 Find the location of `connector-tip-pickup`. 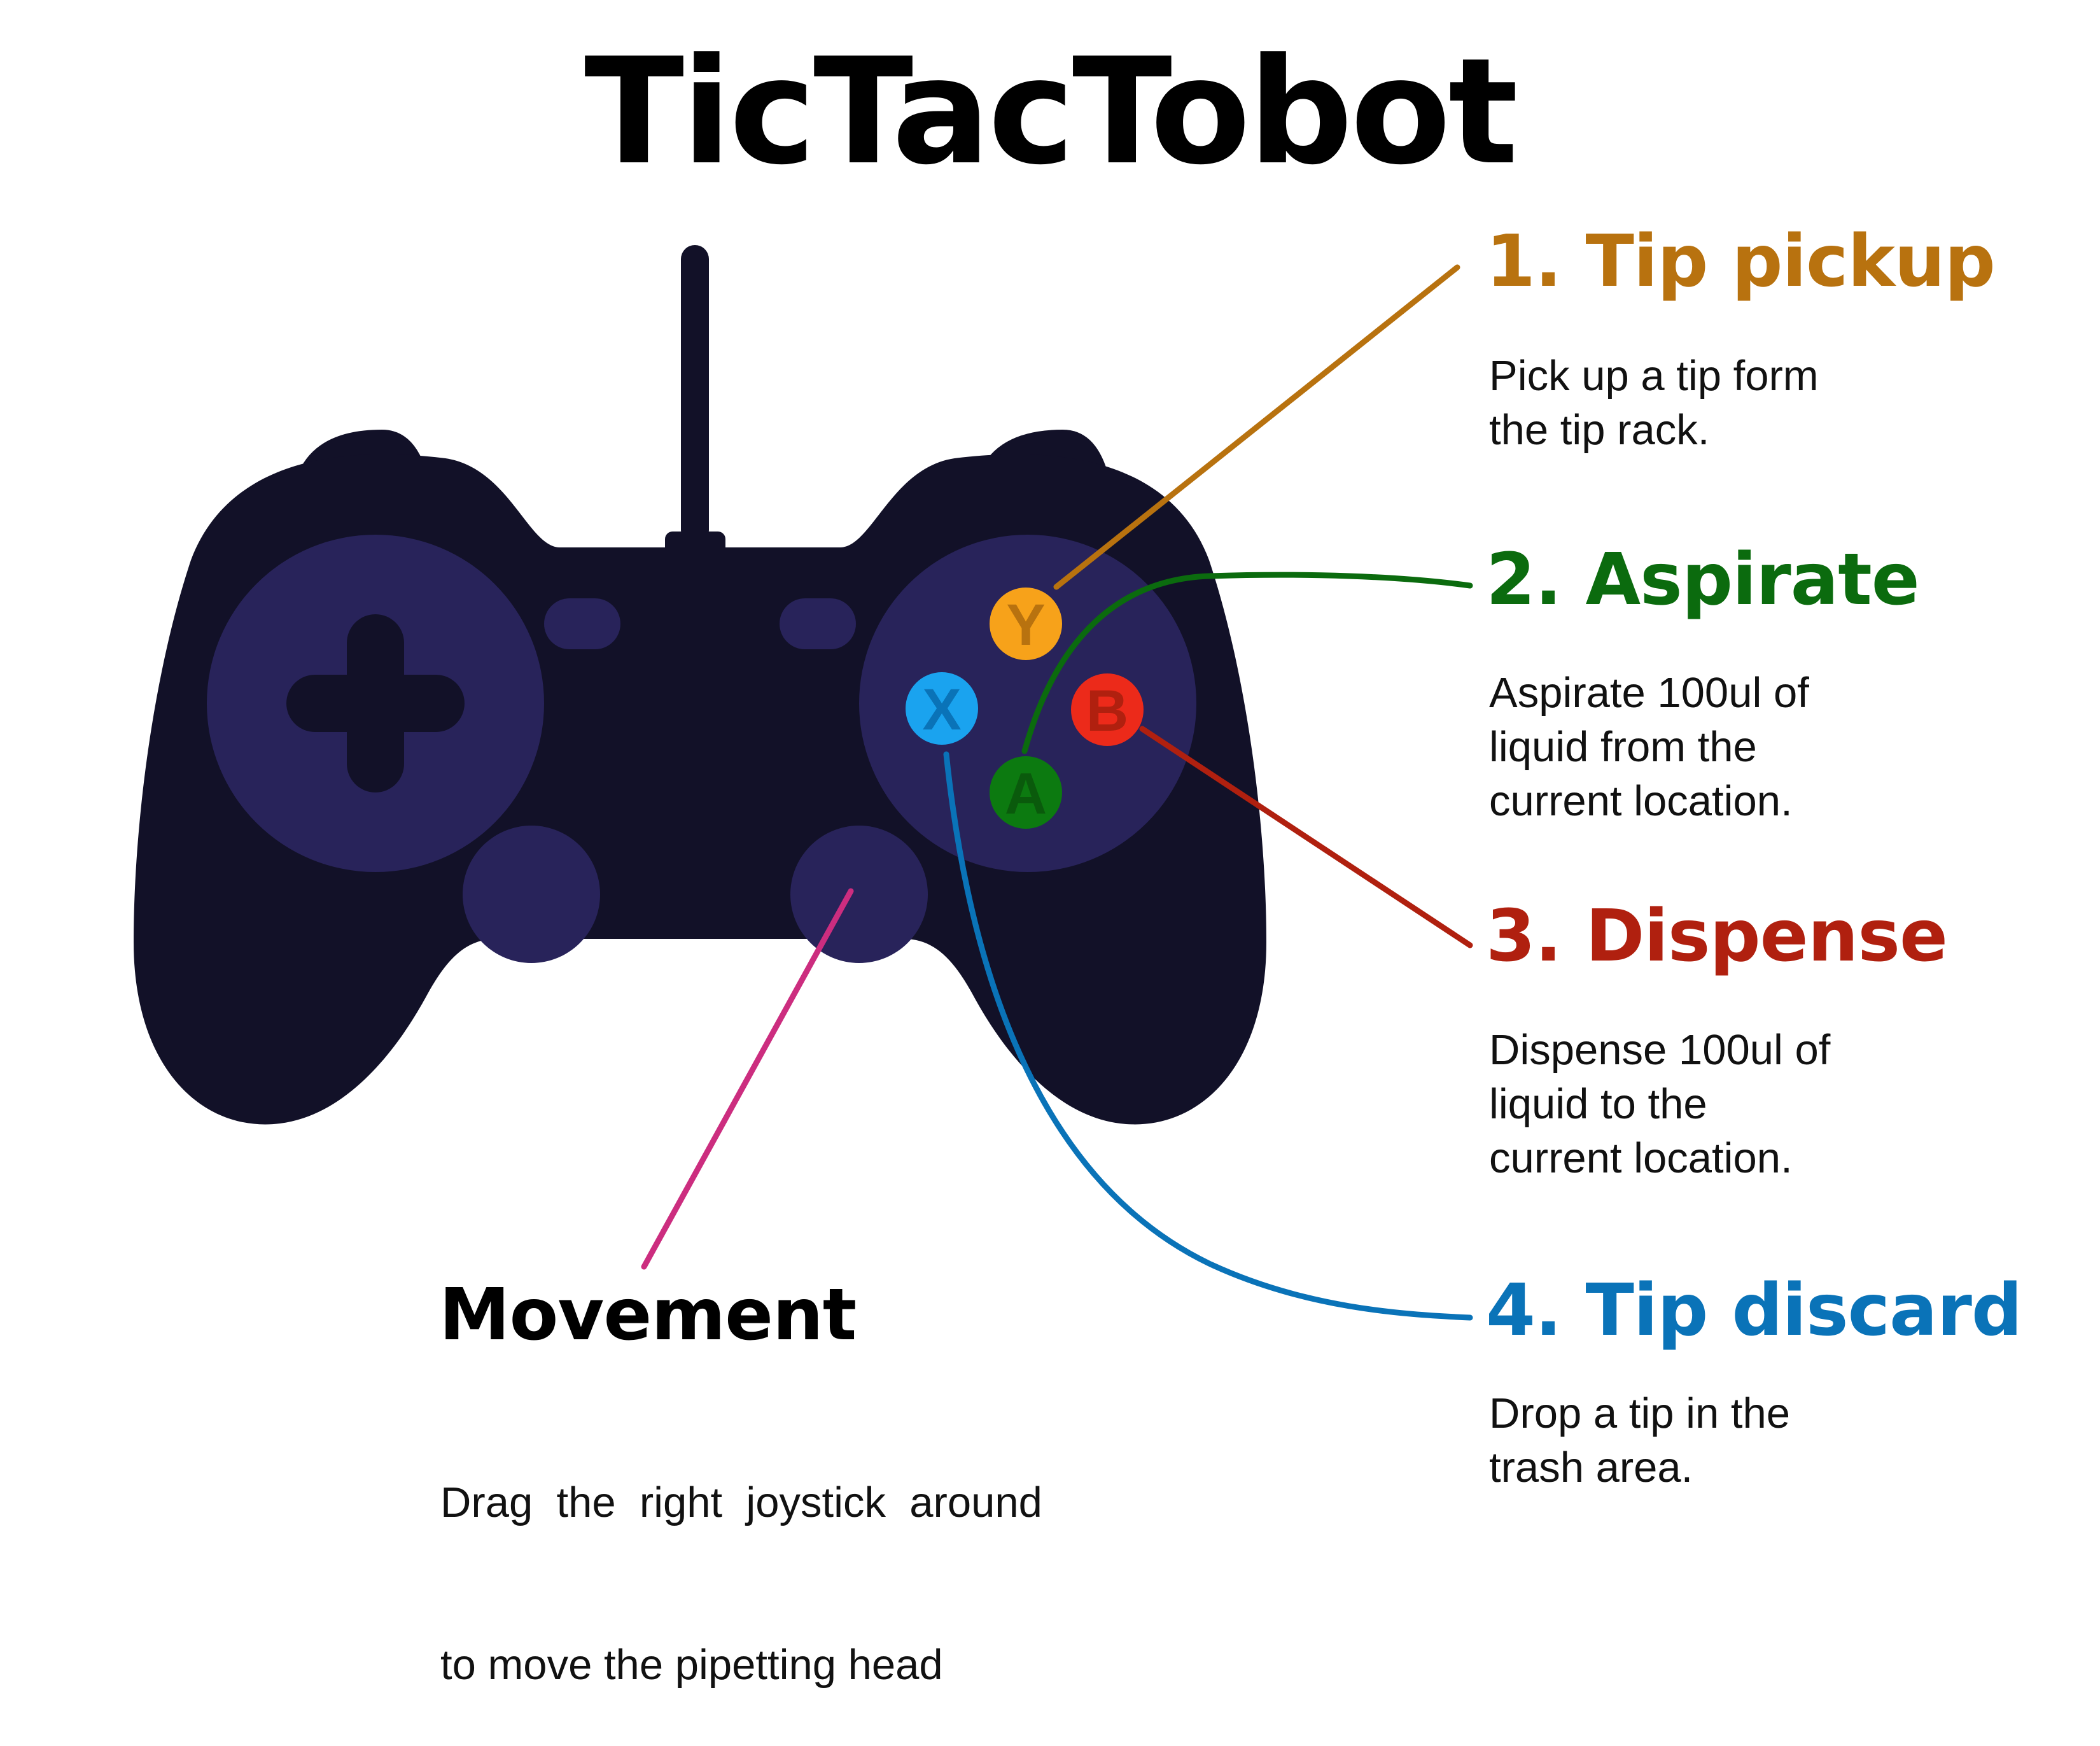

connector-tip-pickup is located at coordinates (1256, 427).